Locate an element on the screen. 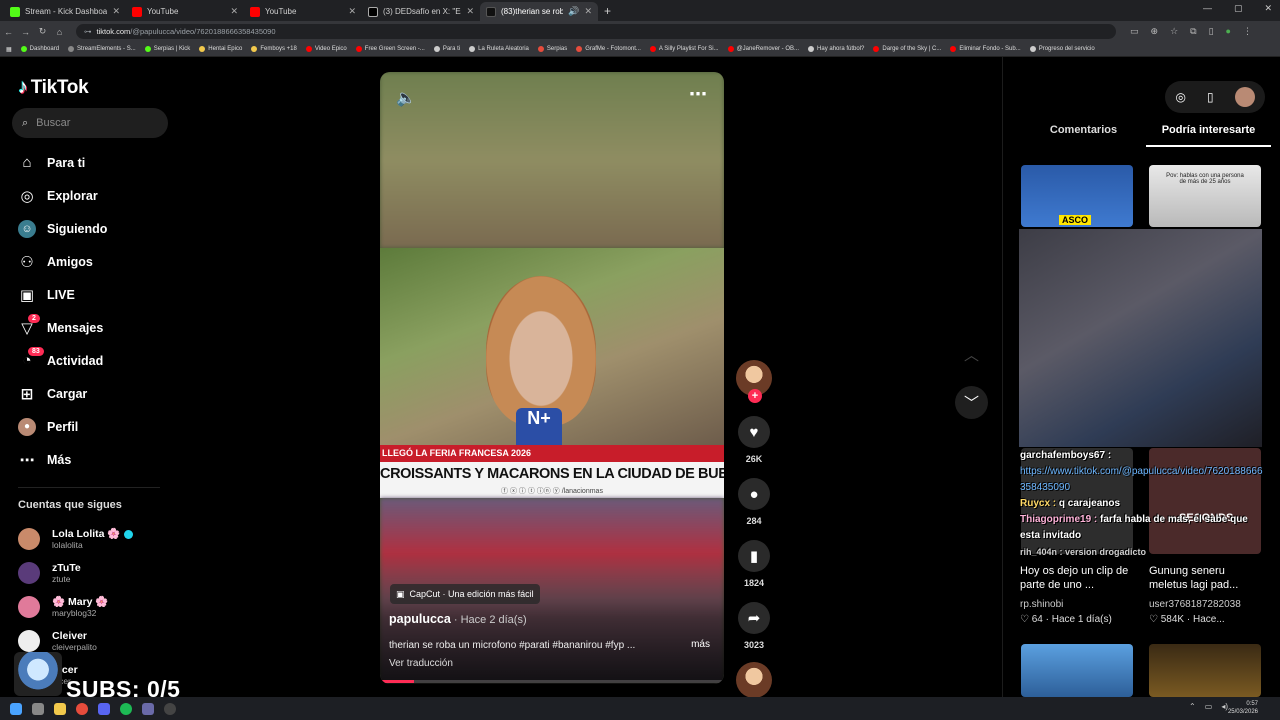 This screenshot has width=1280, height=720. menu-icon: ⋮ is located at coordinates (1247, 31).